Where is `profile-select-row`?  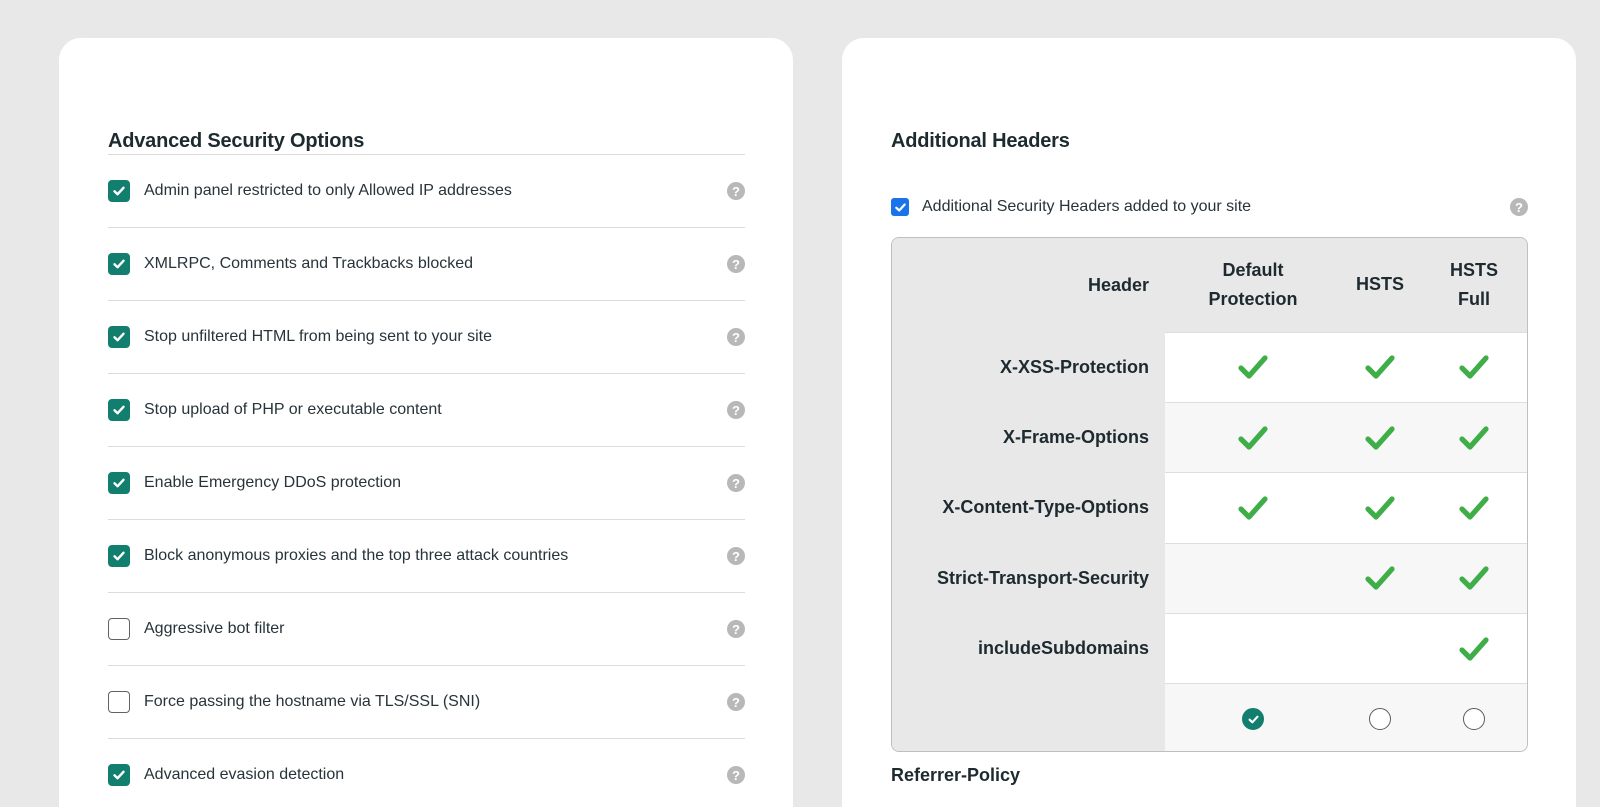
profile-select-row is located at coordinates (1209, 717).